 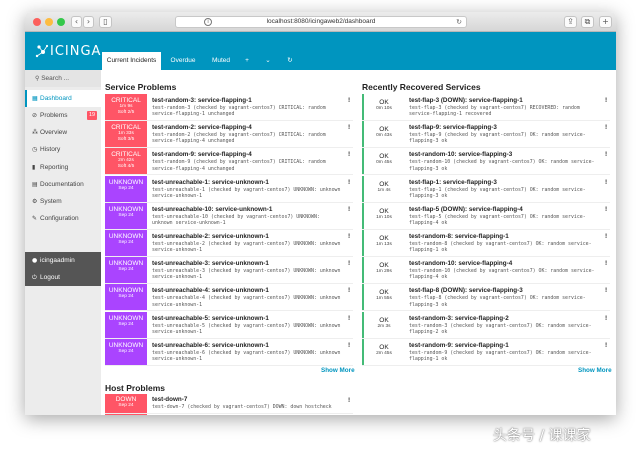 I want to click on row-title: test-unreachable-4: service-unknown-1, so click(x=210, y=290).